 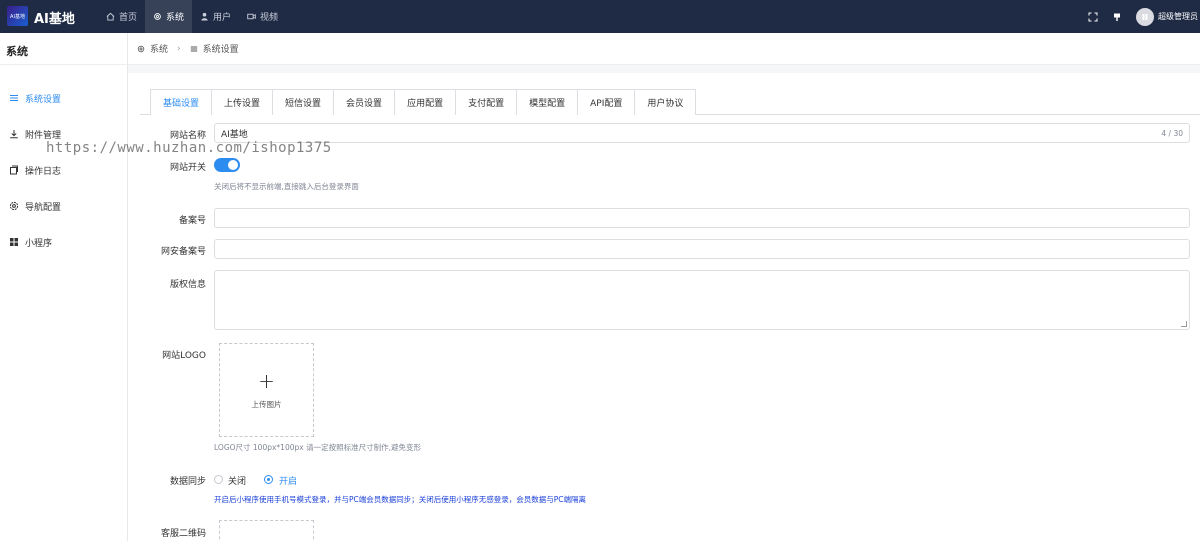 What do you see at coordinates (365, 102) in the screenshot?
I see `tab-member: 会员设置` at bounding box center [365, 102].